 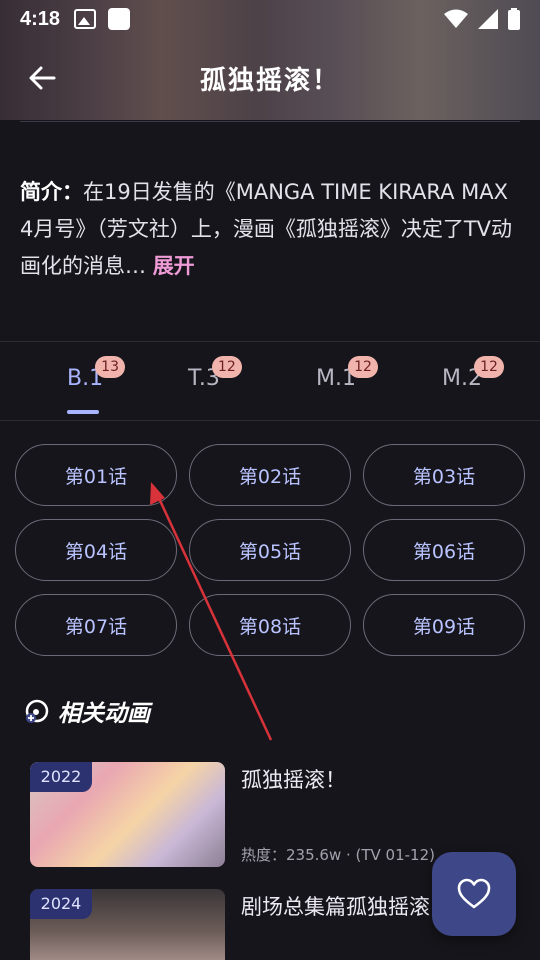 I want to click on year-badge: 2022, so click(x=61, y=777).